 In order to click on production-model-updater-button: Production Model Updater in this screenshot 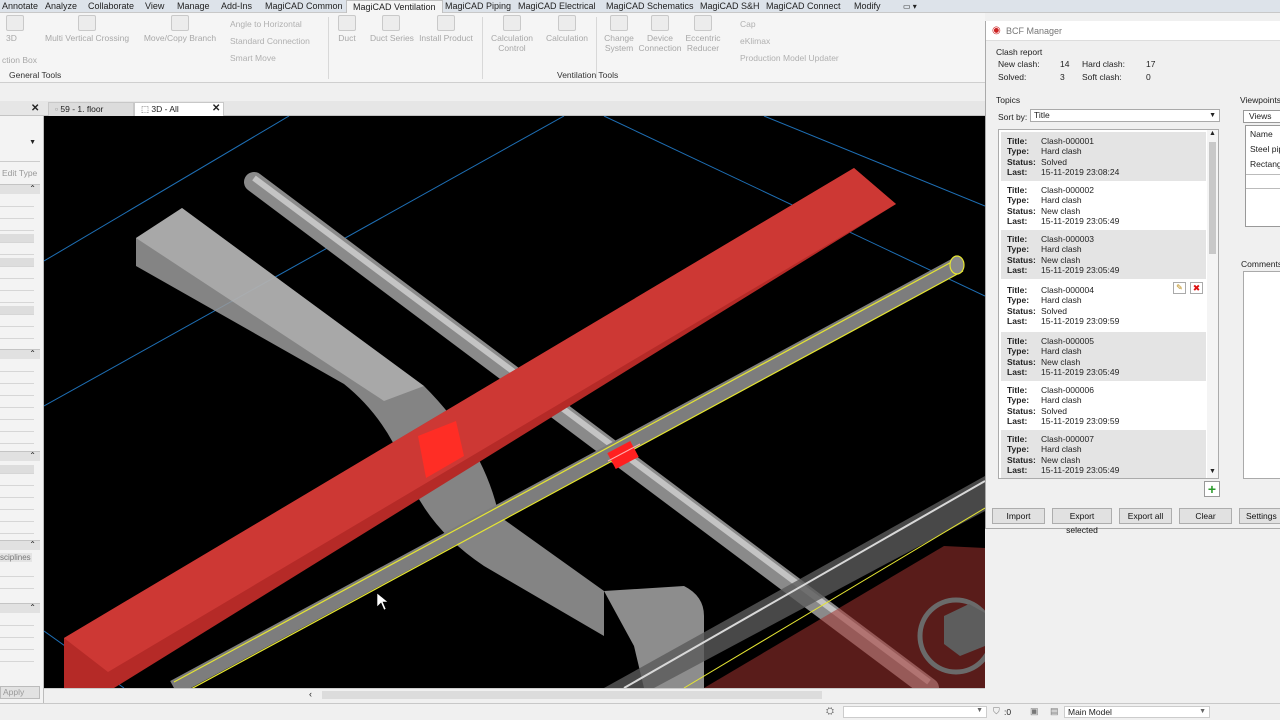, I will do `click(789, 58)`.